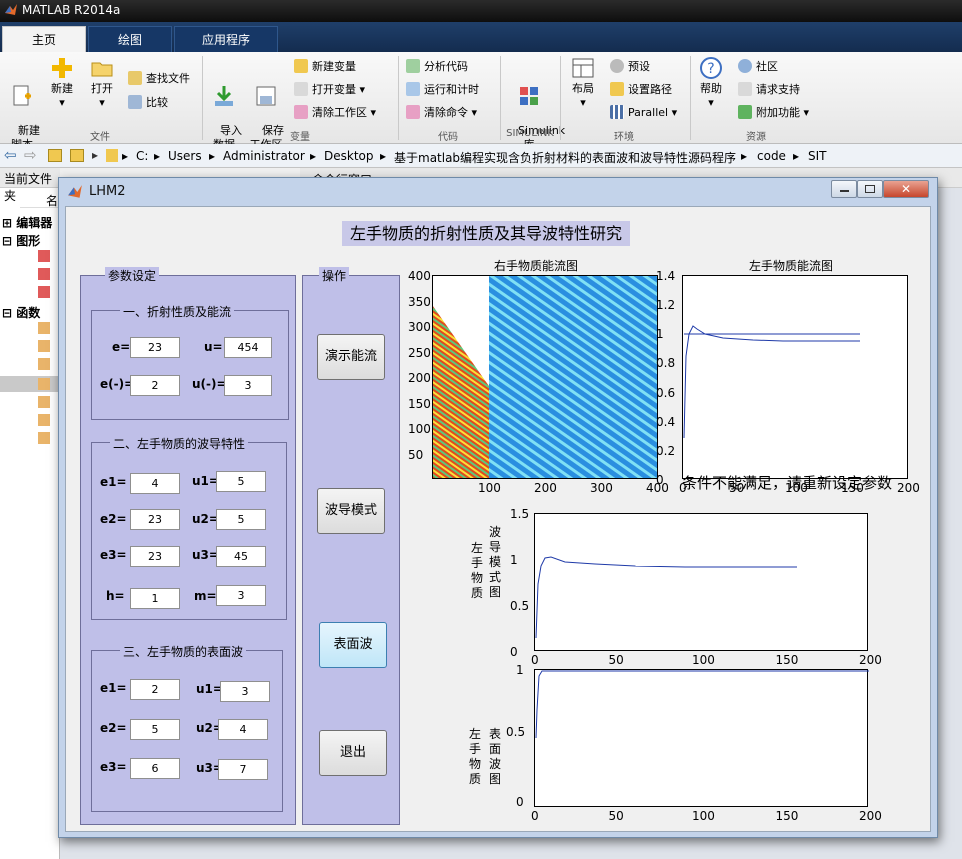 The image size is (962, 859). I want to click on up-folder-icon, so click(55, 155).